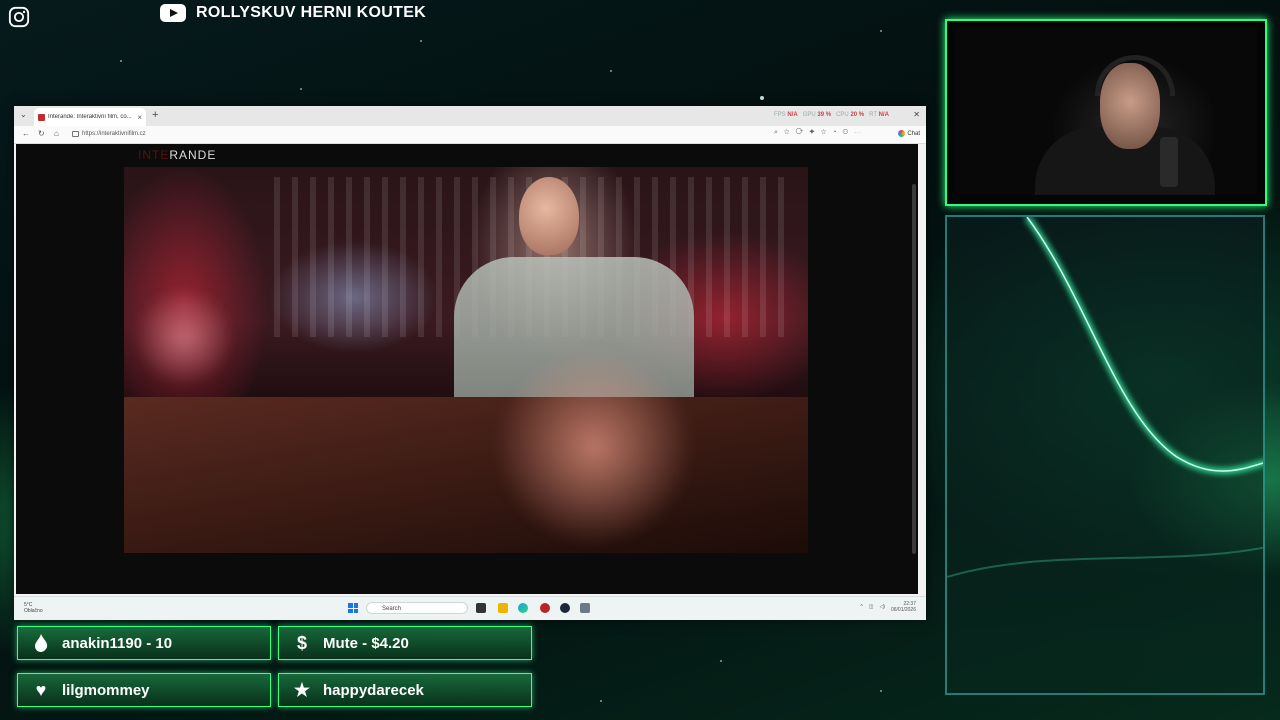  What do you see at coordinates (33, 608) in the screenshot?
I see `weather-widget: 5°C Oblačno` at bounding box center [33, 608].